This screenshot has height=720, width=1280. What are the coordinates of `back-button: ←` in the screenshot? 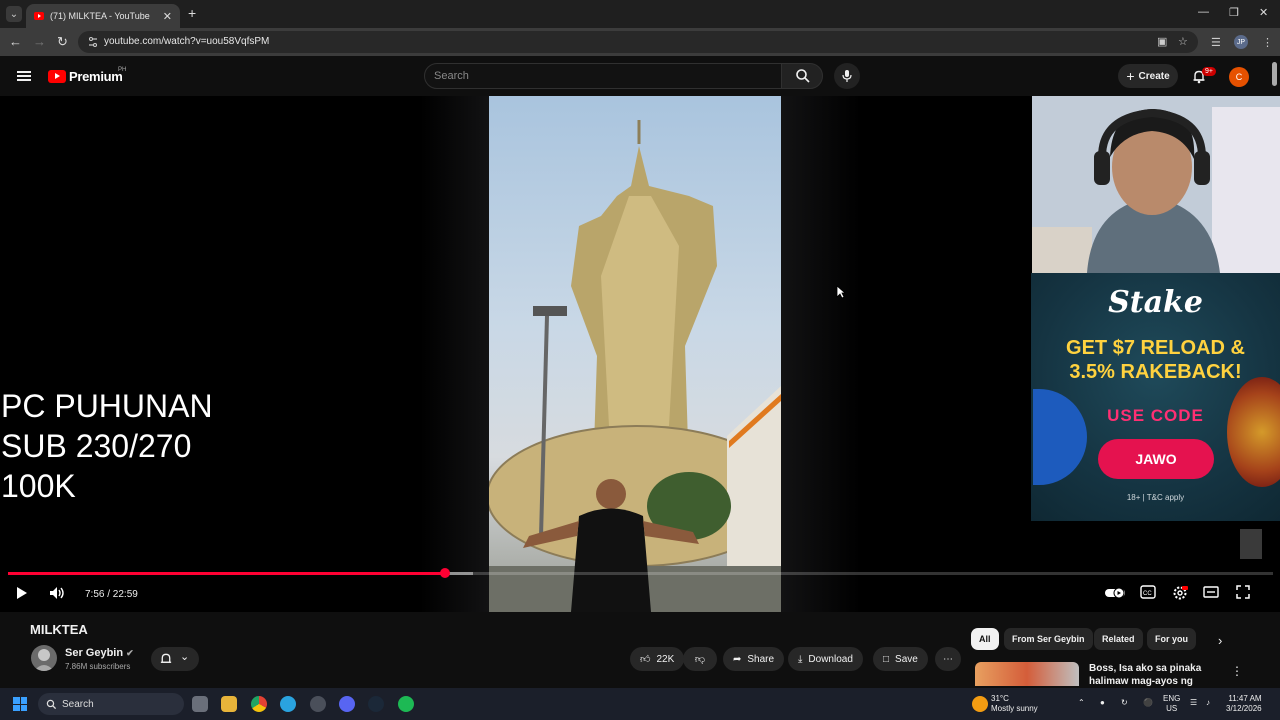 It's located at (15, 41).